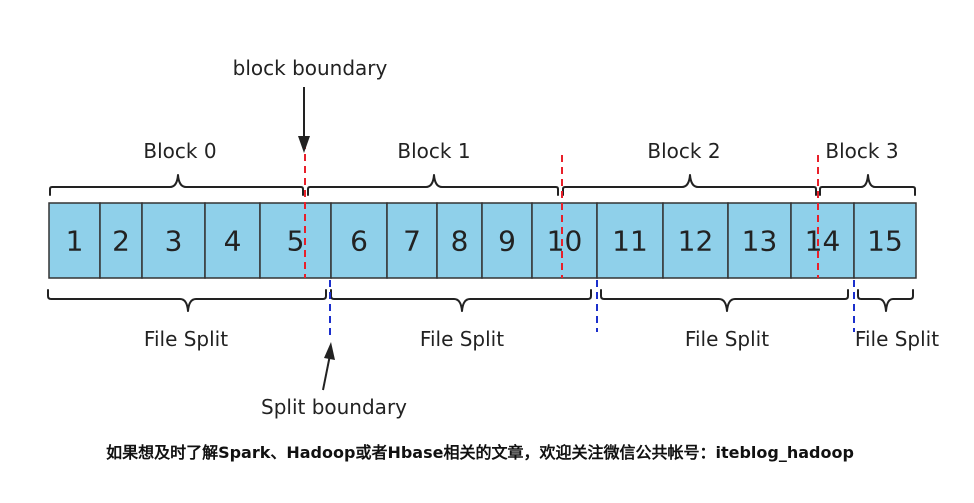  What do you see at coordinates (460, 241) in the screenshot?
I see `data-cell-label: 8` at bounding box center [460, 241].